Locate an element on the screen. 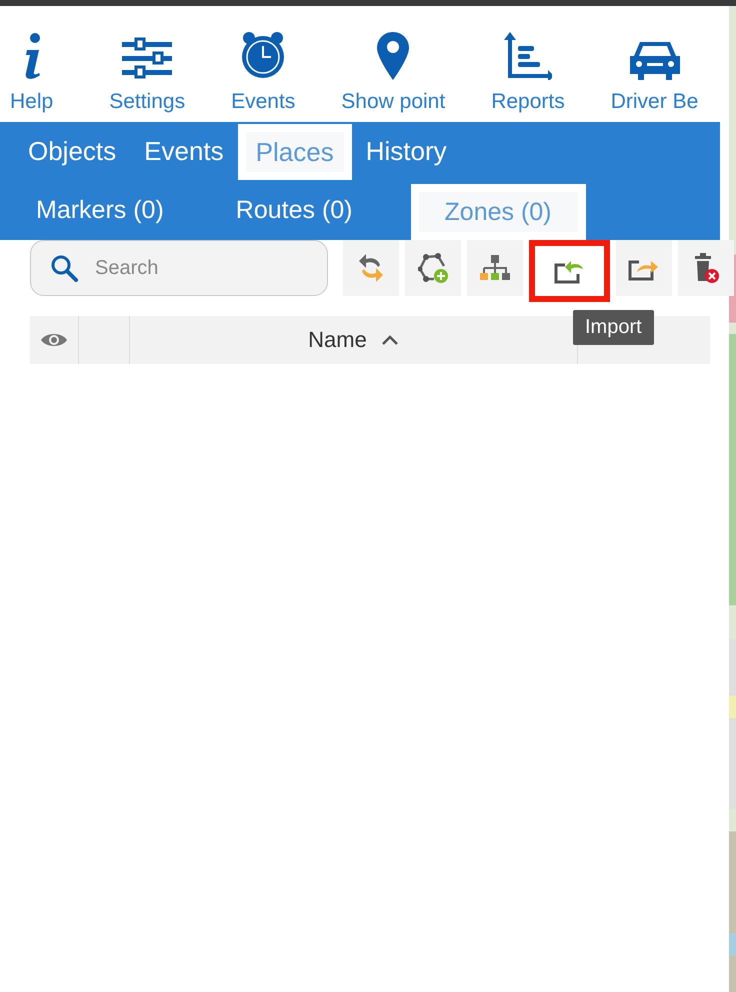  sliders-icon is located at coordinates (147, 58).